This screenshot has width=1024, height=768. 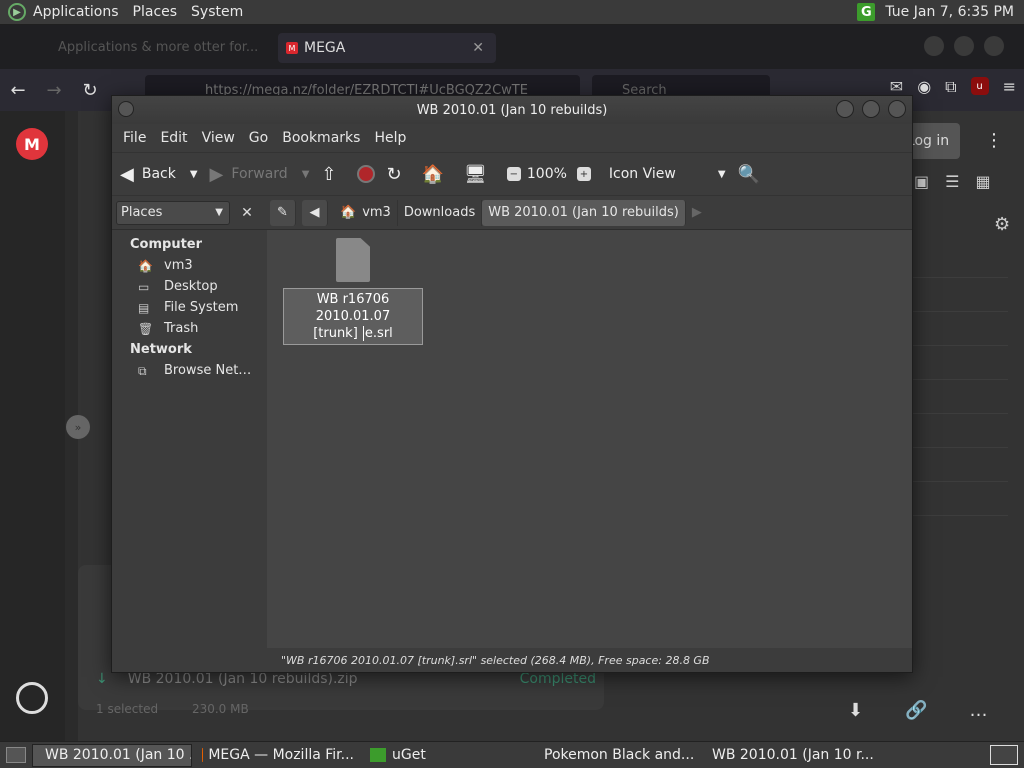 What do you see at coordinates (353, 316) in the screenshot?
I see `file-rename-field: WB r16706 2010.01.07 [trunk] e.srl` at bounding box center [353, 316].